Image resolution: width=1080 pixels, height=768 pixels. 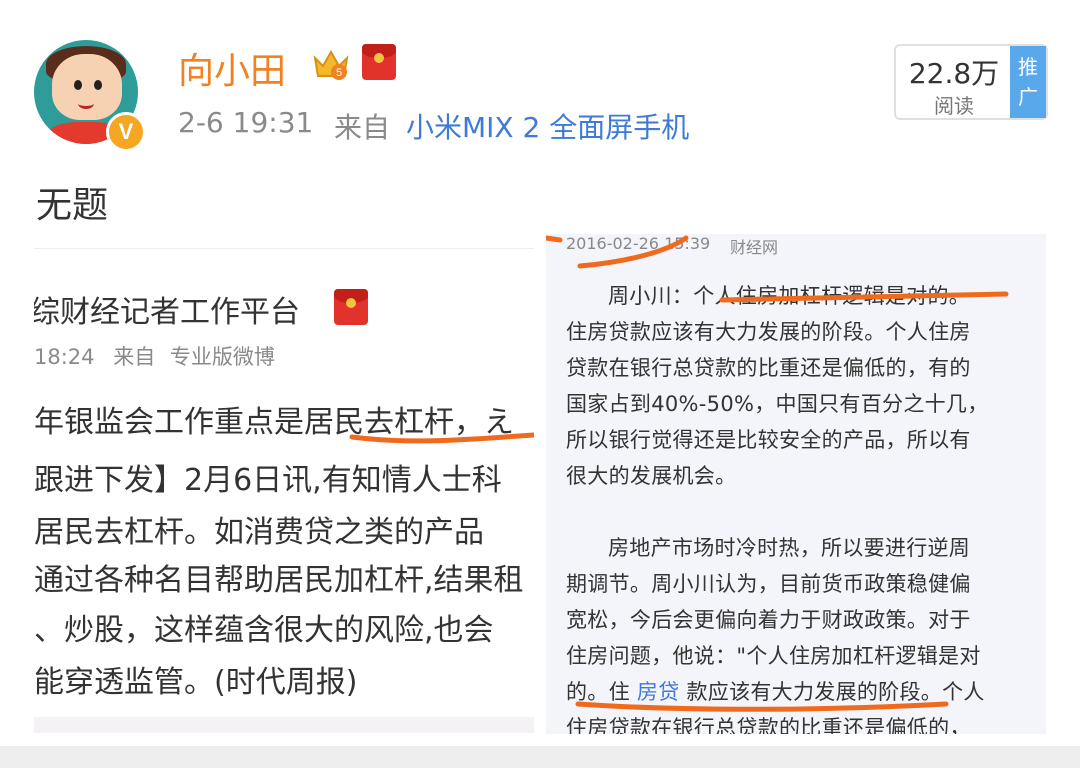 What do you see at coordinates (284, 725) in the screenshot?
I see `embedded-bottom-bar` at bounding box center [284, 725].